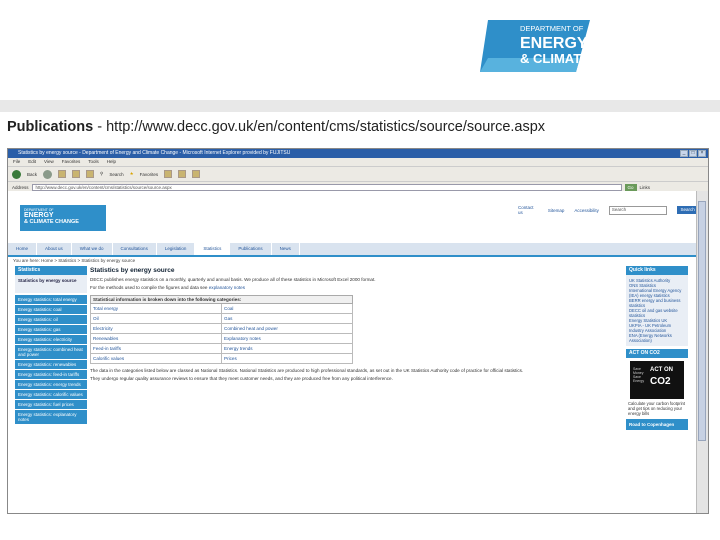  What do you see at coordinates (287, 318) in the screenshot?
I see `table-cell-link: Gas` at bounding box center [287, 318].